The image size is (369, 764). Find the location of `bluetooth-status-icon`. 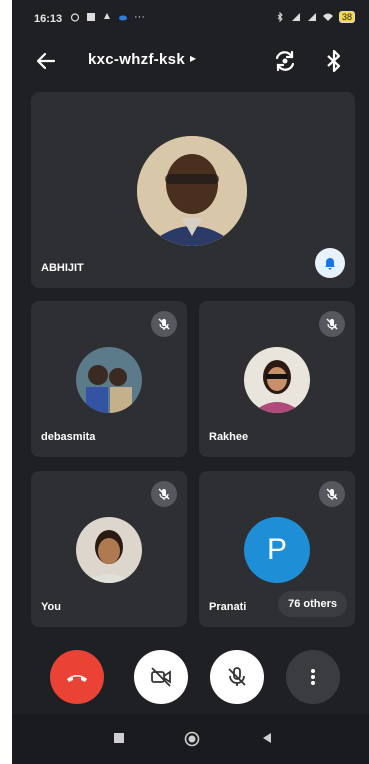

bluetooth-status-icon is located at coordinates (280, 17).